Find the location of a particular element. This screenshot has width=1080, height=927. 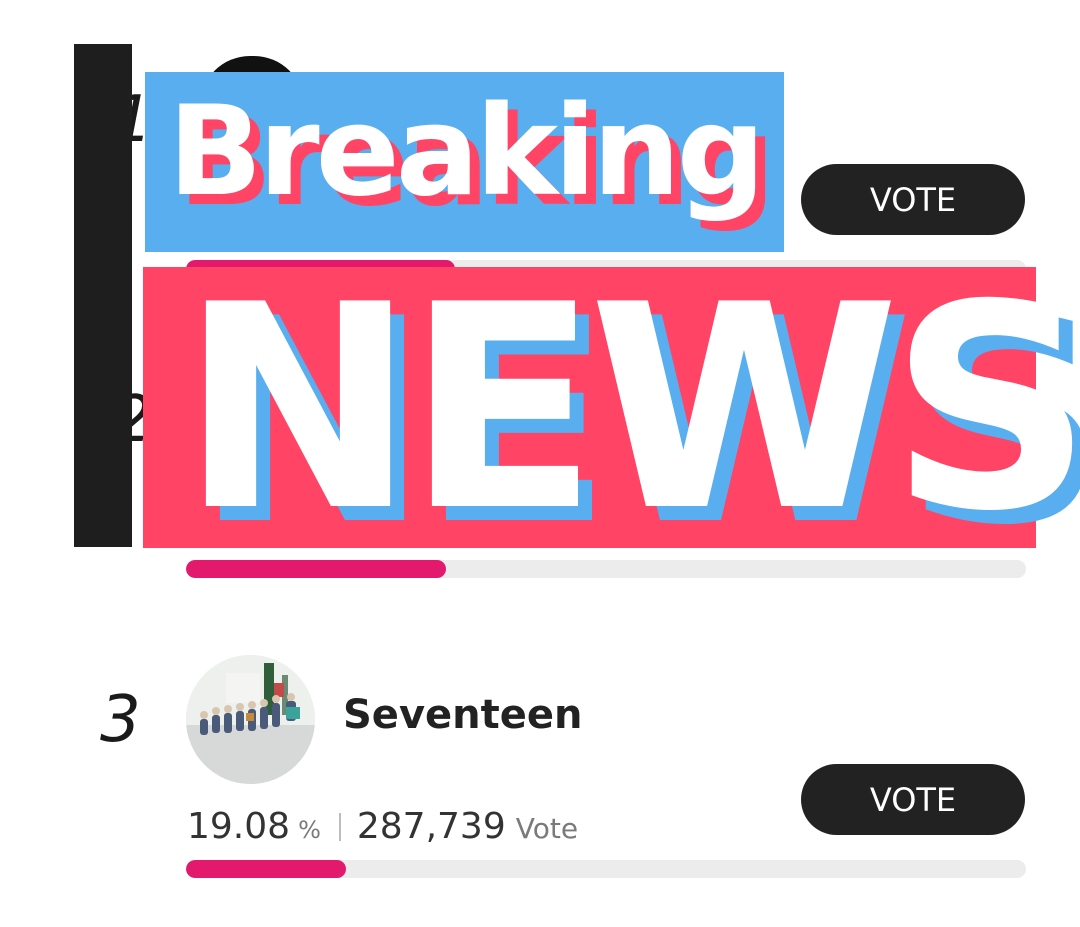

vote-stats: 19.08 % 287,739 Vote is located at coordinates (382, 826).